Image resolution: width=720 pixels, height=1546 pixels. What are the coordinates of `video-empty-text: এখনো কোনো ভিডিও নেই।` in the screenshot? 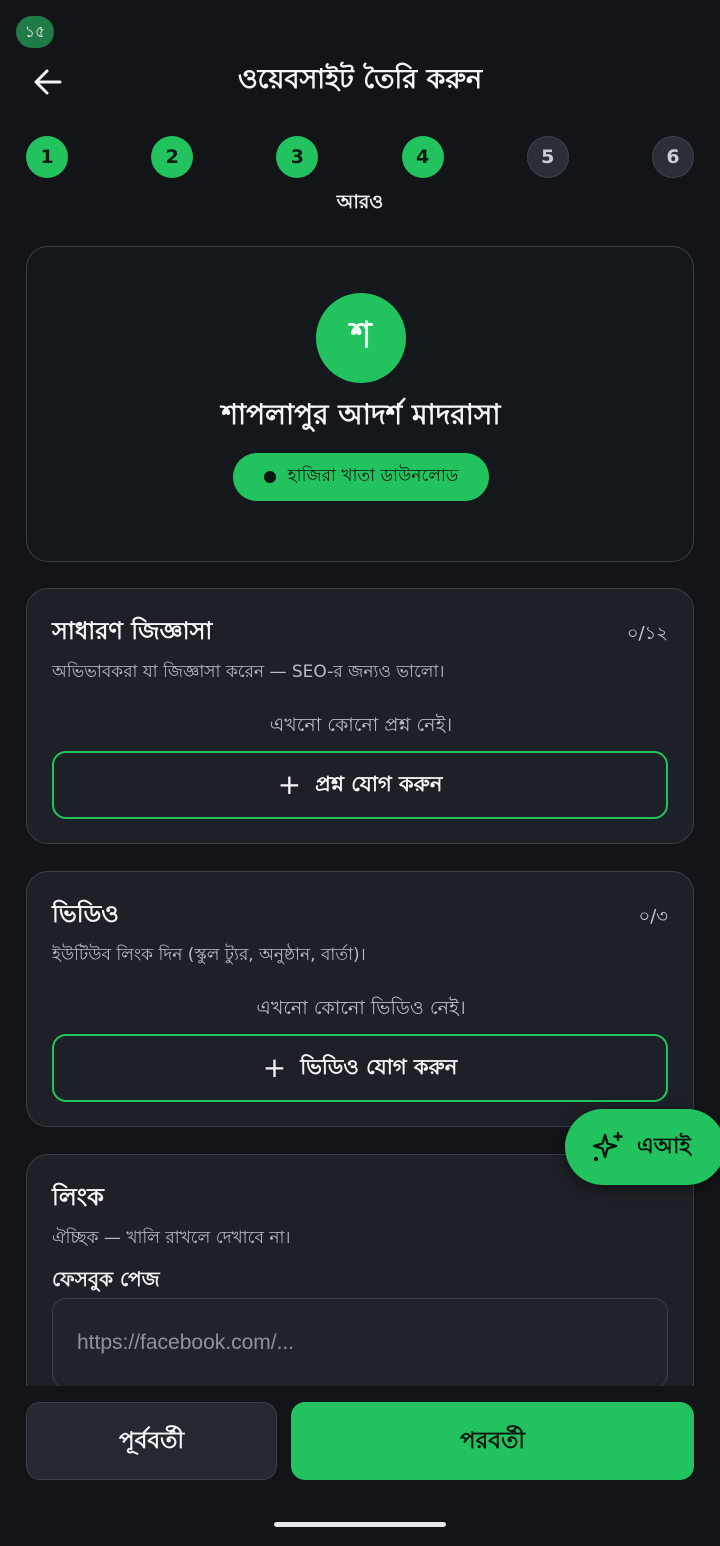 It's located at (361, 1008).